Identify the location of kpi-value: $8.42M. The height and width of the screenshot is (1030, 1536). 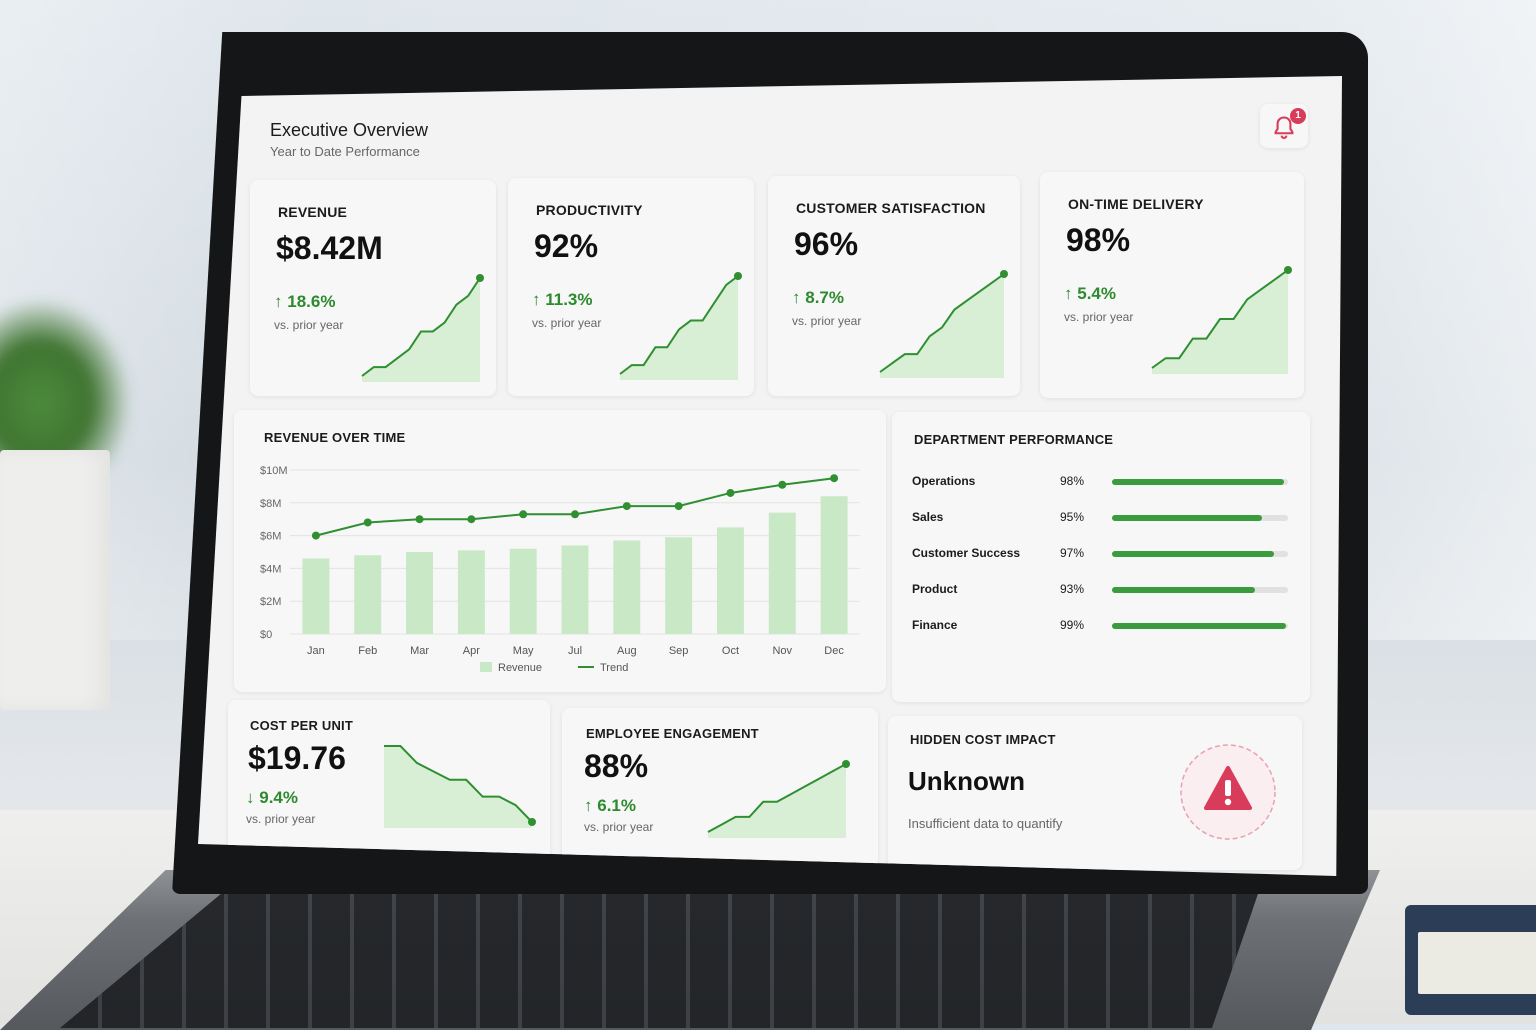
(329, 248).